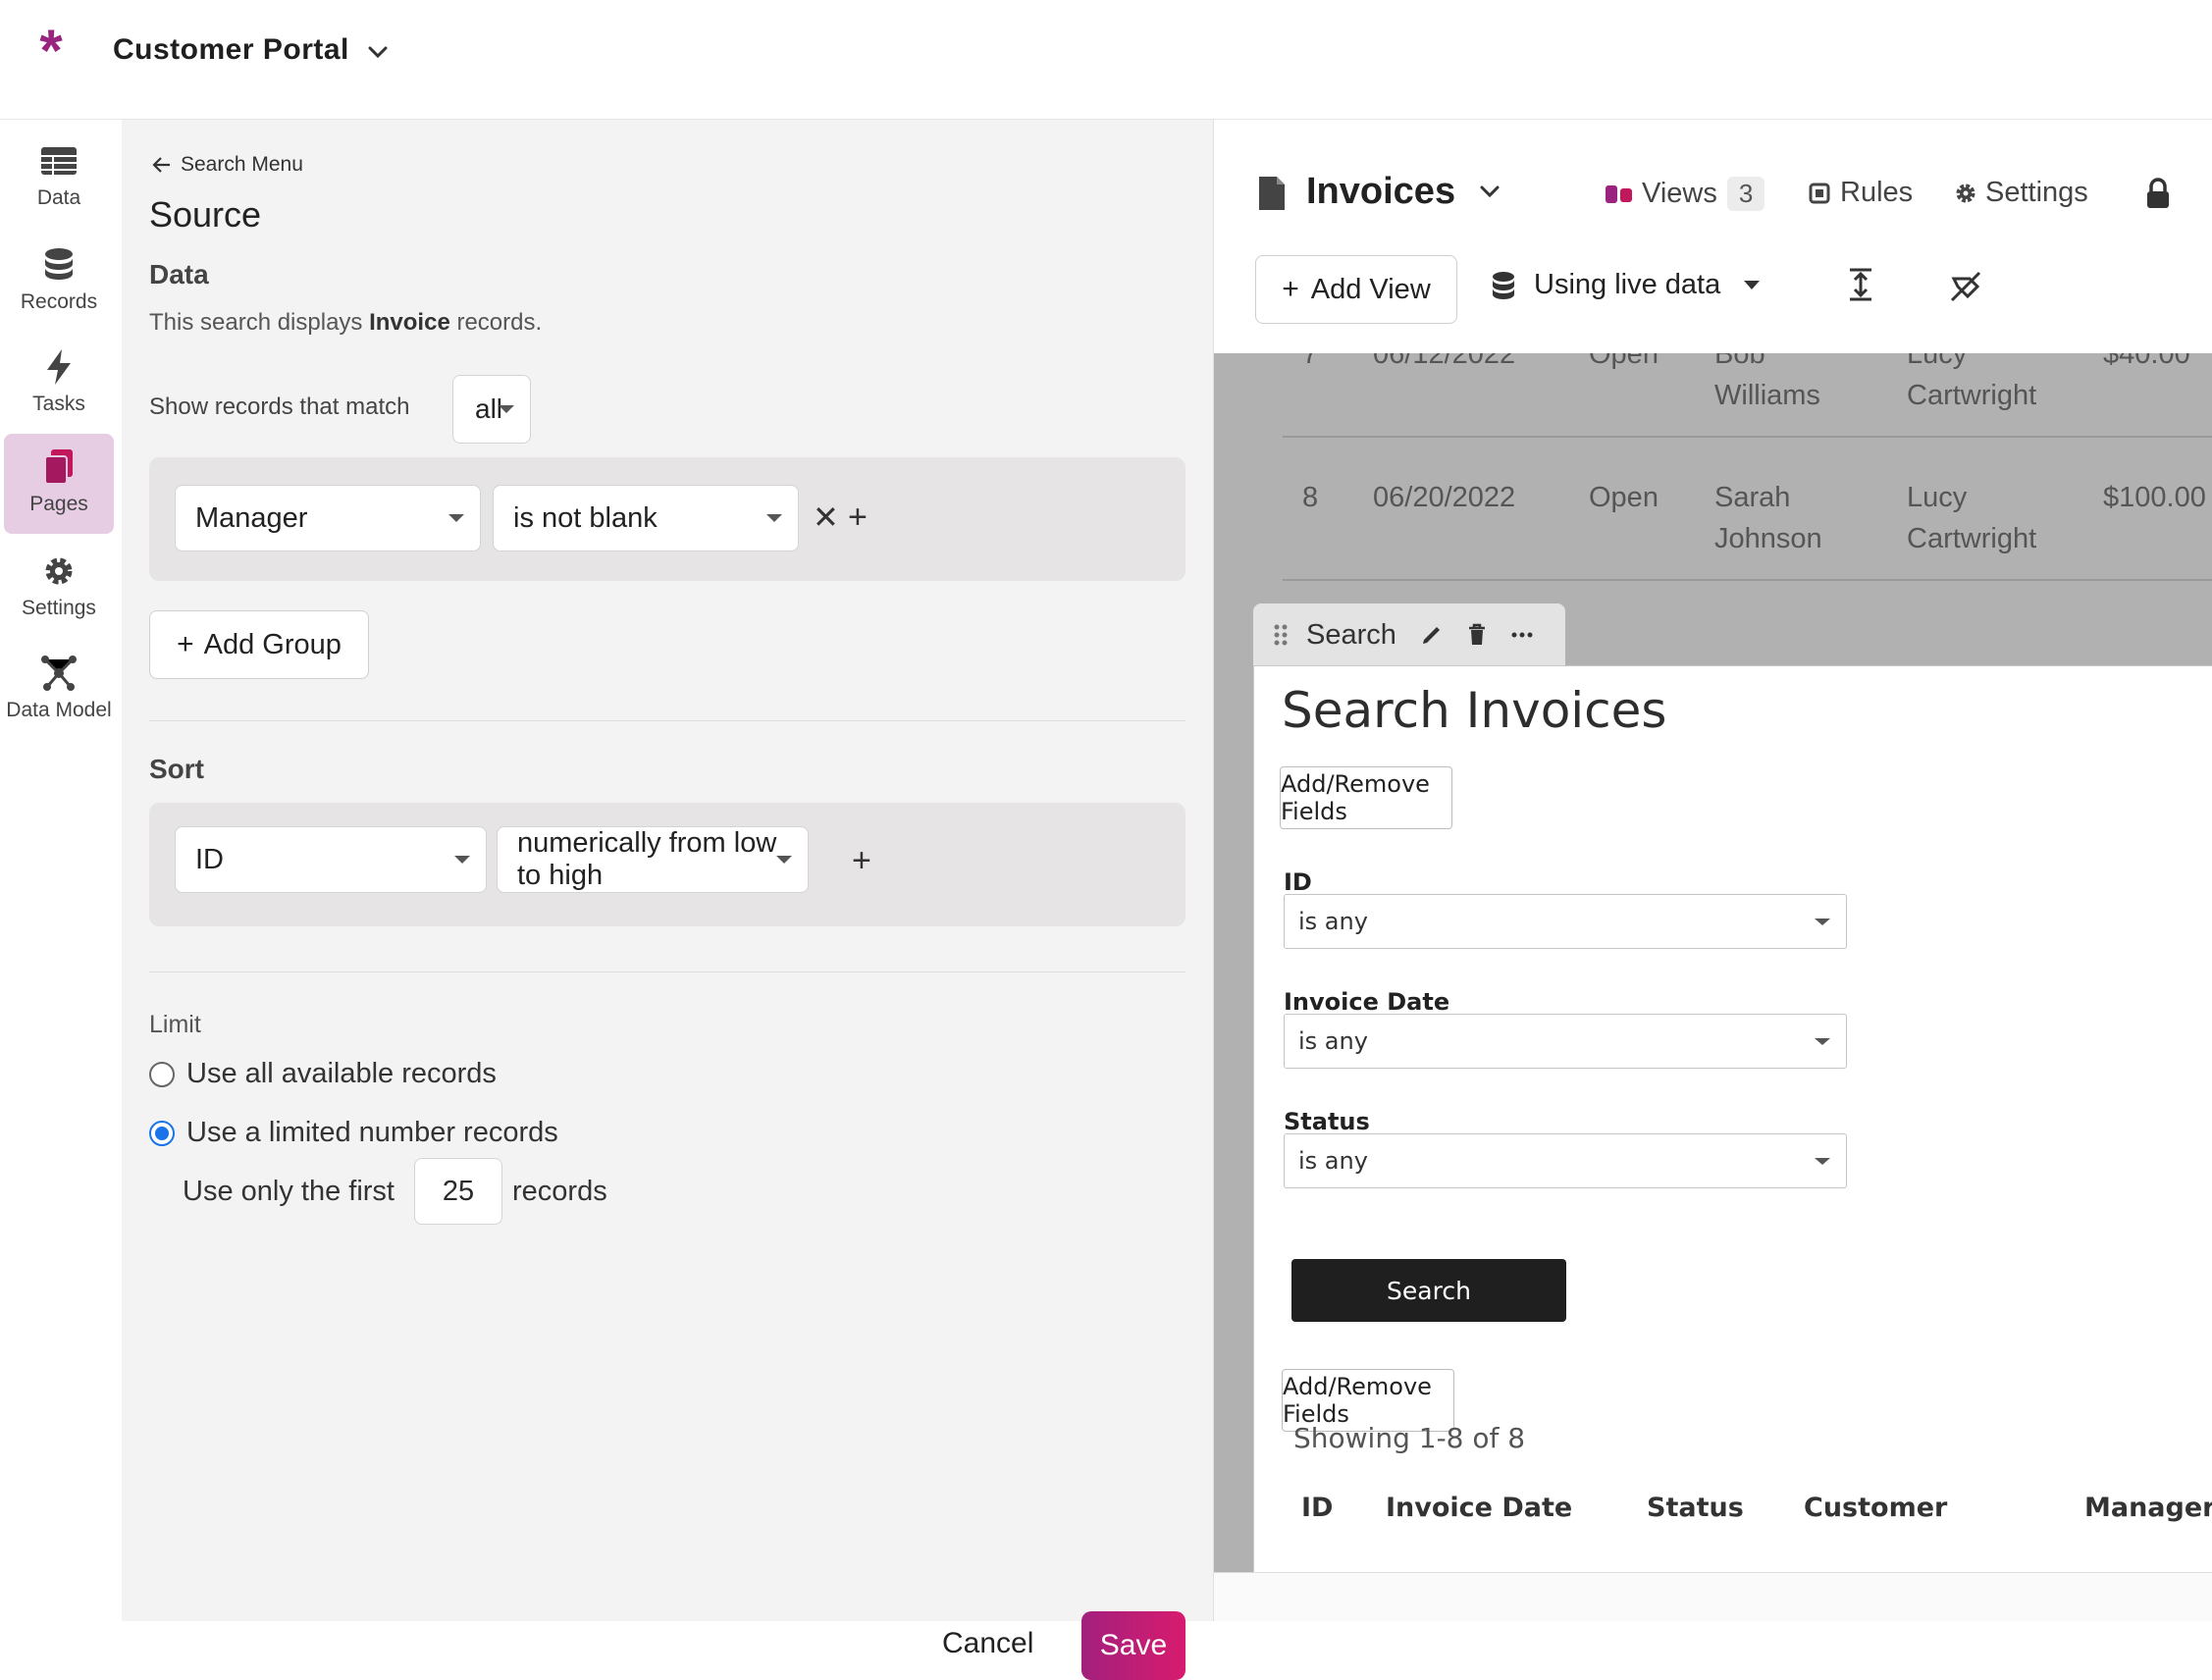 The height and width of the screenshot is (1680, 2212). I want to click on cell-customer: Williams, so click(1767, 395).